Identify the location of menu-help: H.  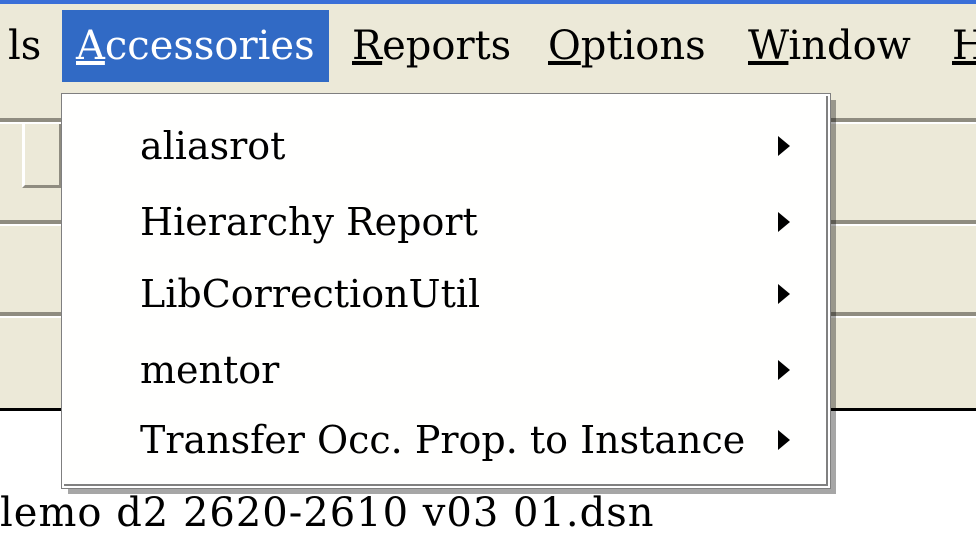
(957, 46).